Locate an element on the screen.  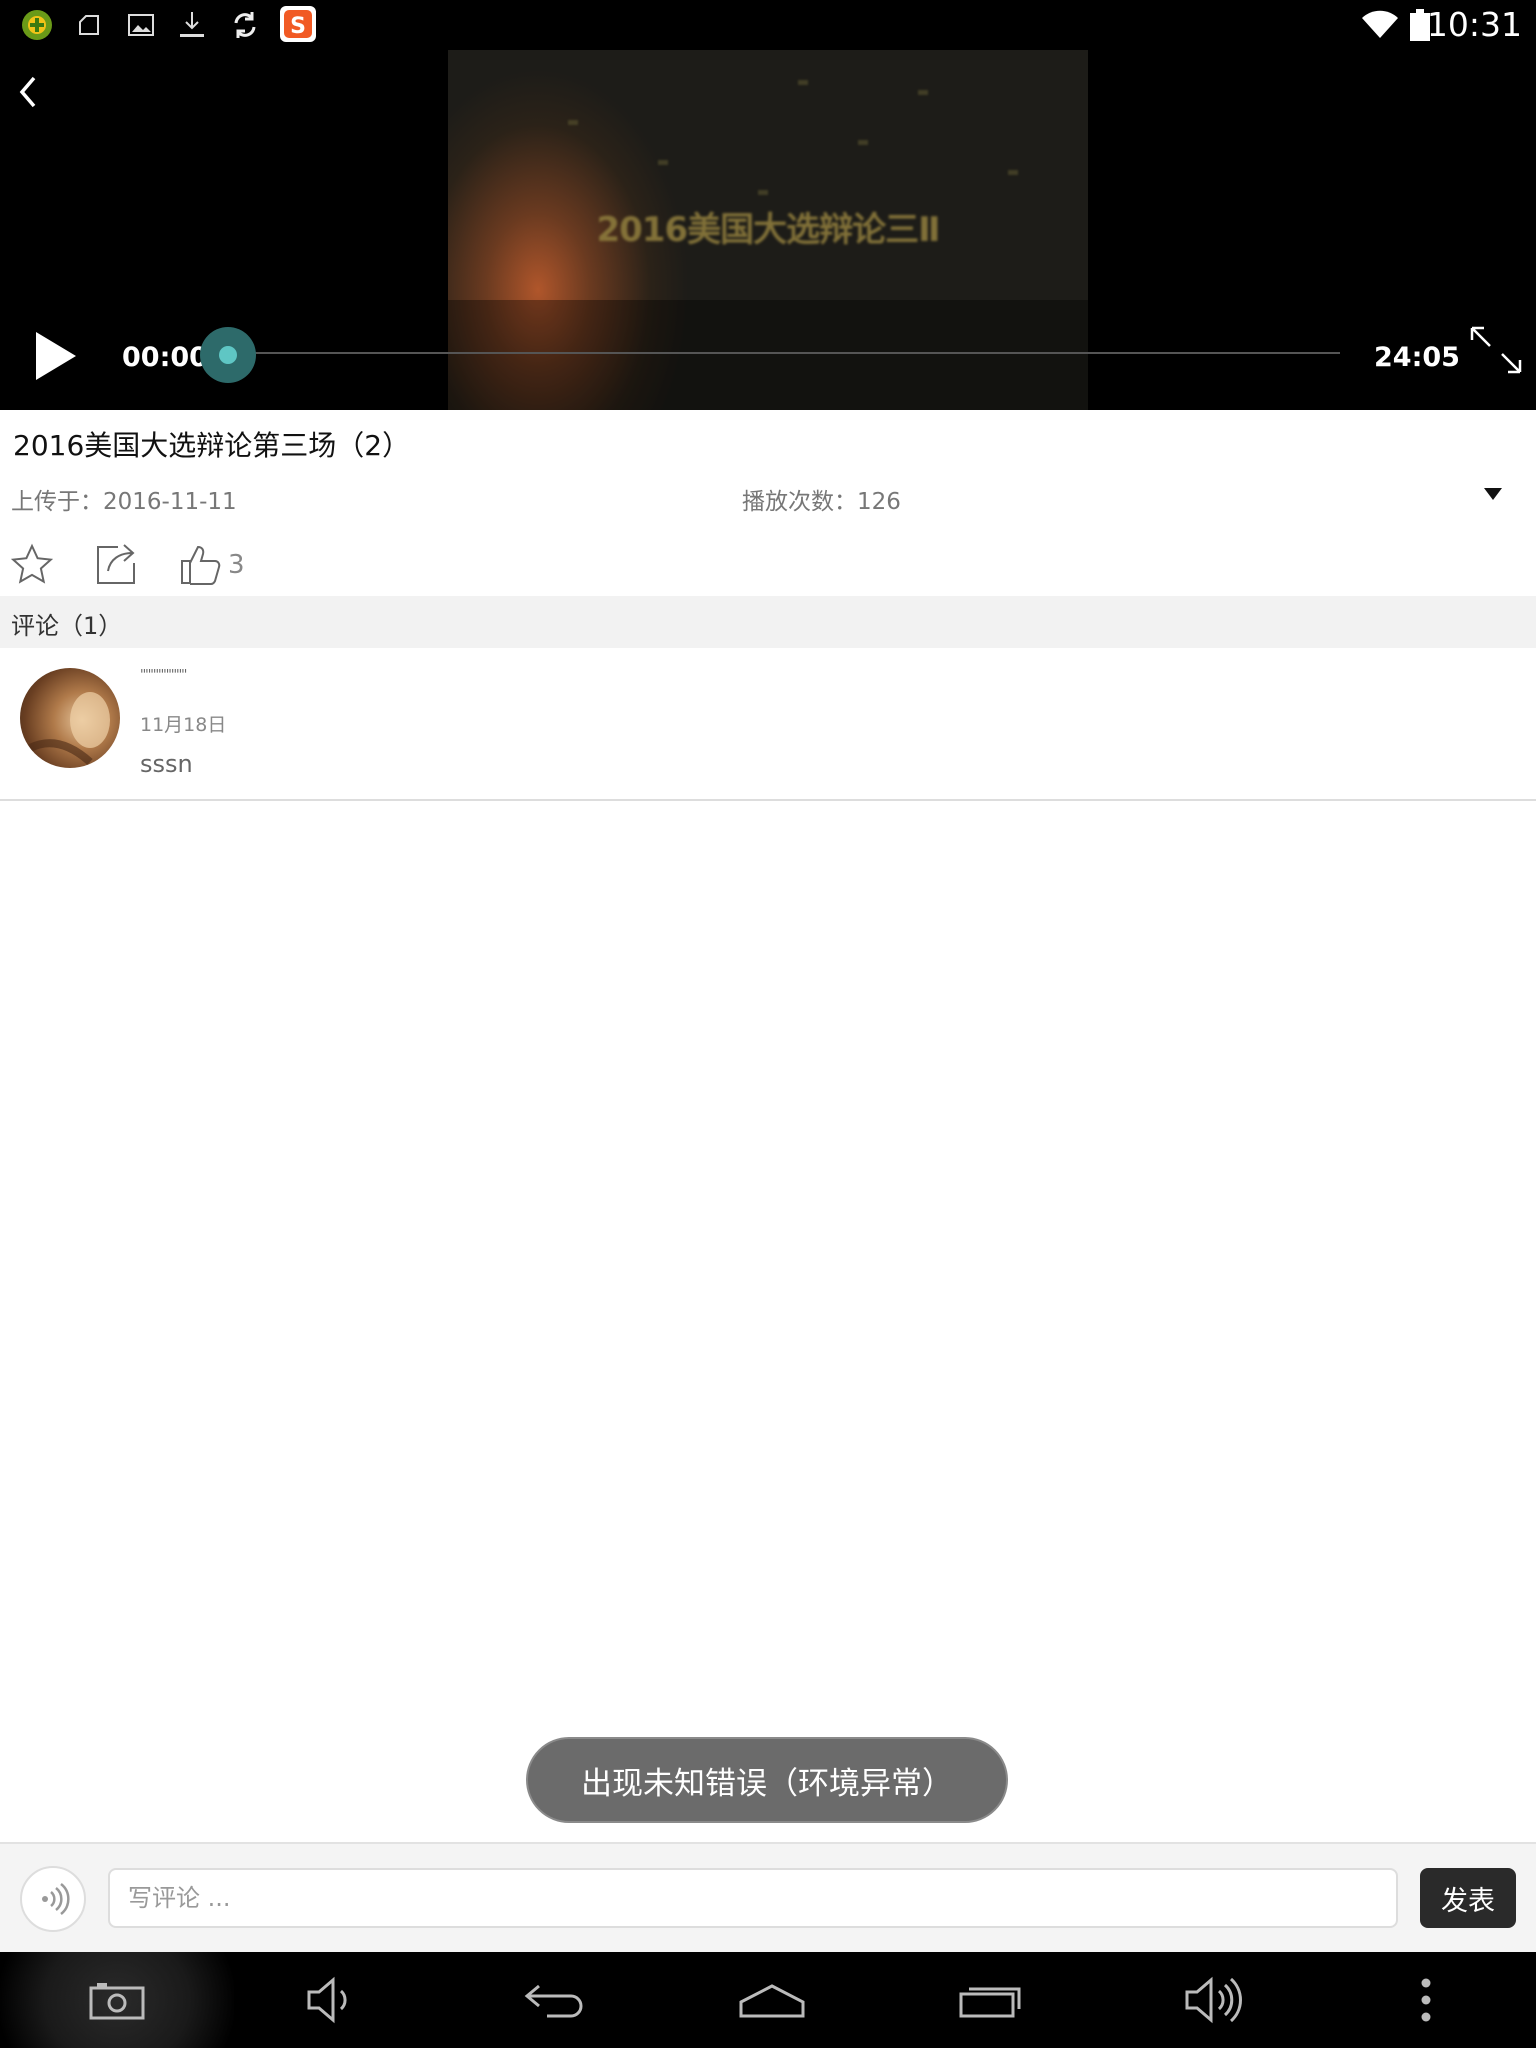
voice-input-icon is located at coordinates (53, 1899).